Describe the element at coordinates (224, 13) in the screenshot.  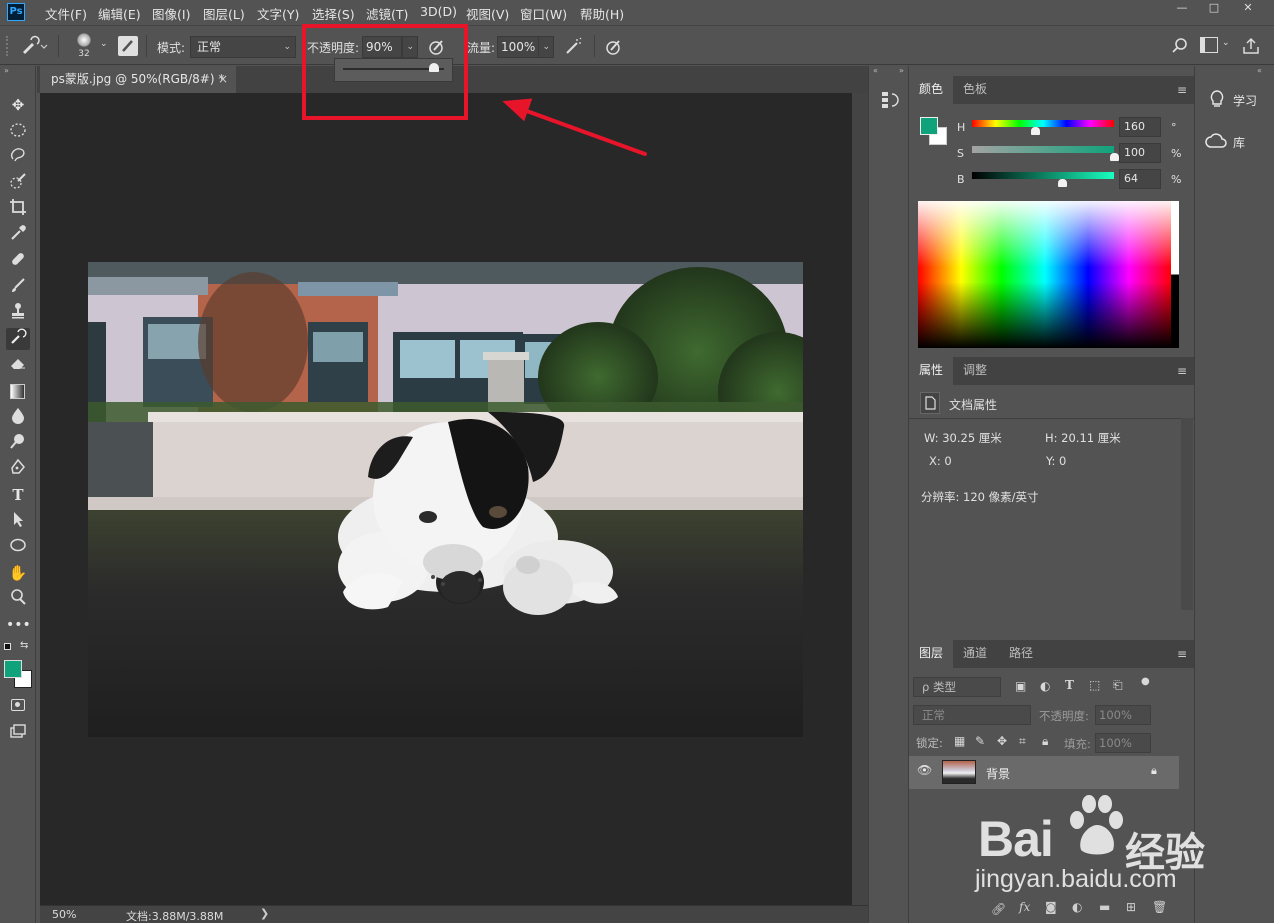
I see `menu-layer: 图层(L)` at that location.